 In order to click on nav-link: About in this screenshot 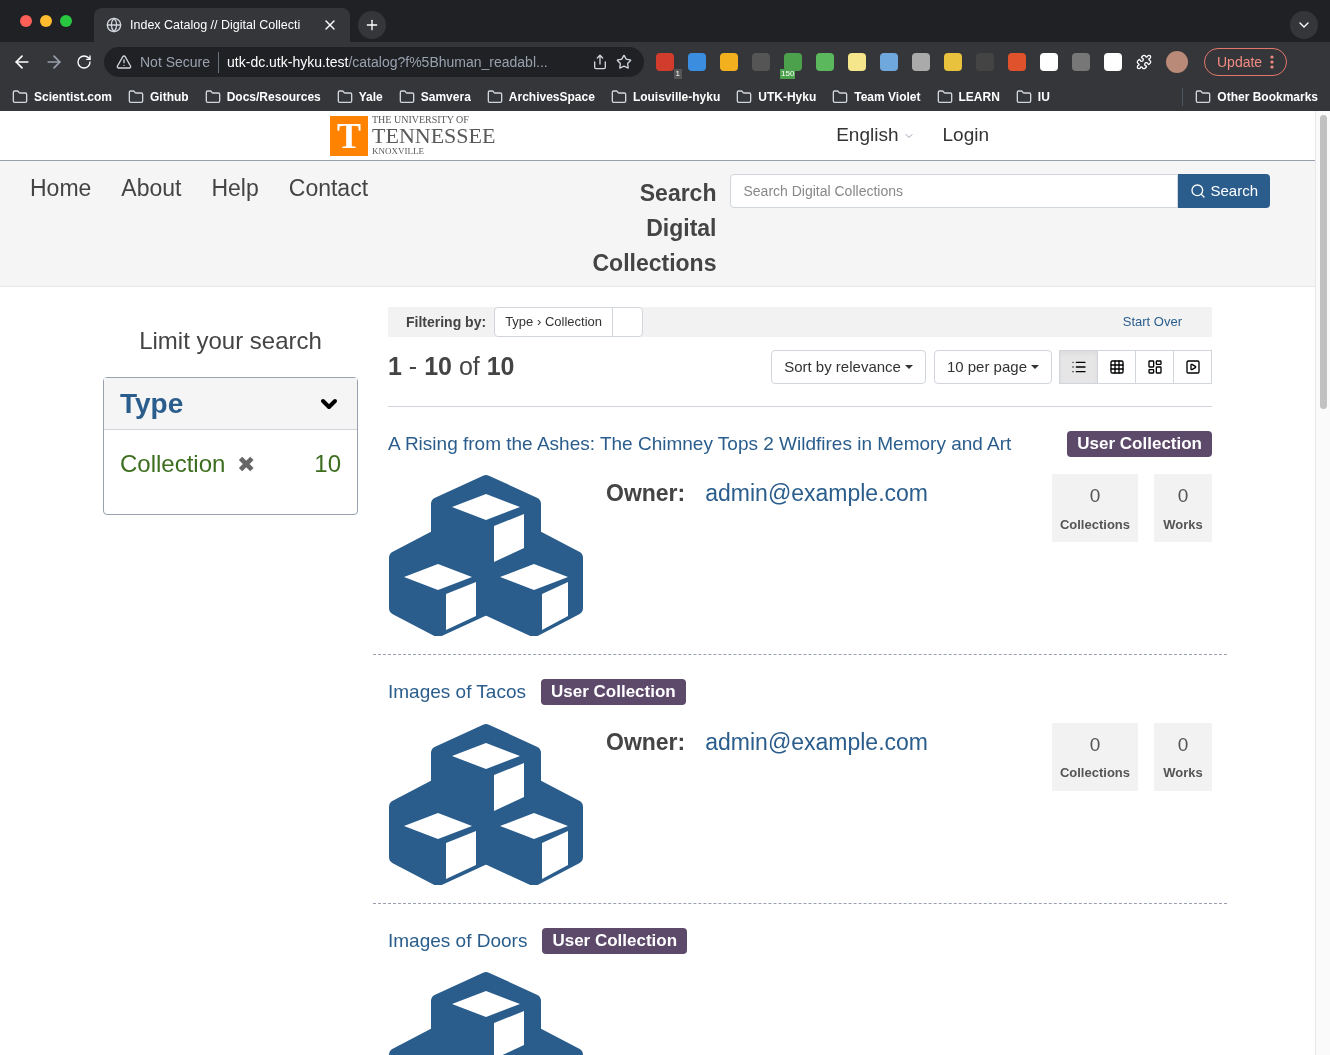, I will do `click(151, 228)`.